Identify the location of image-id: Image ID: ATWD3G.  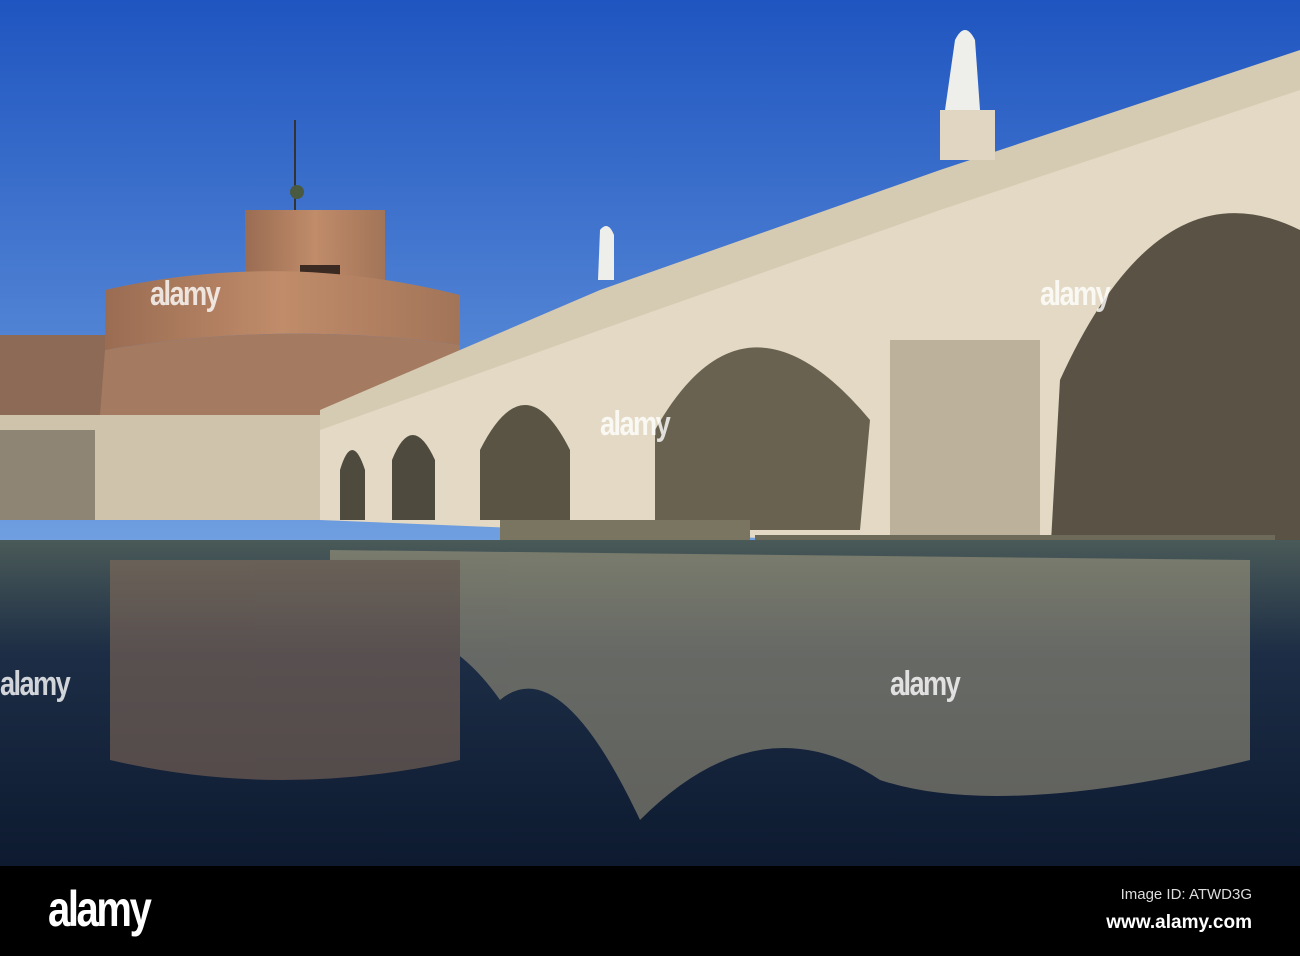
(1186, 894).